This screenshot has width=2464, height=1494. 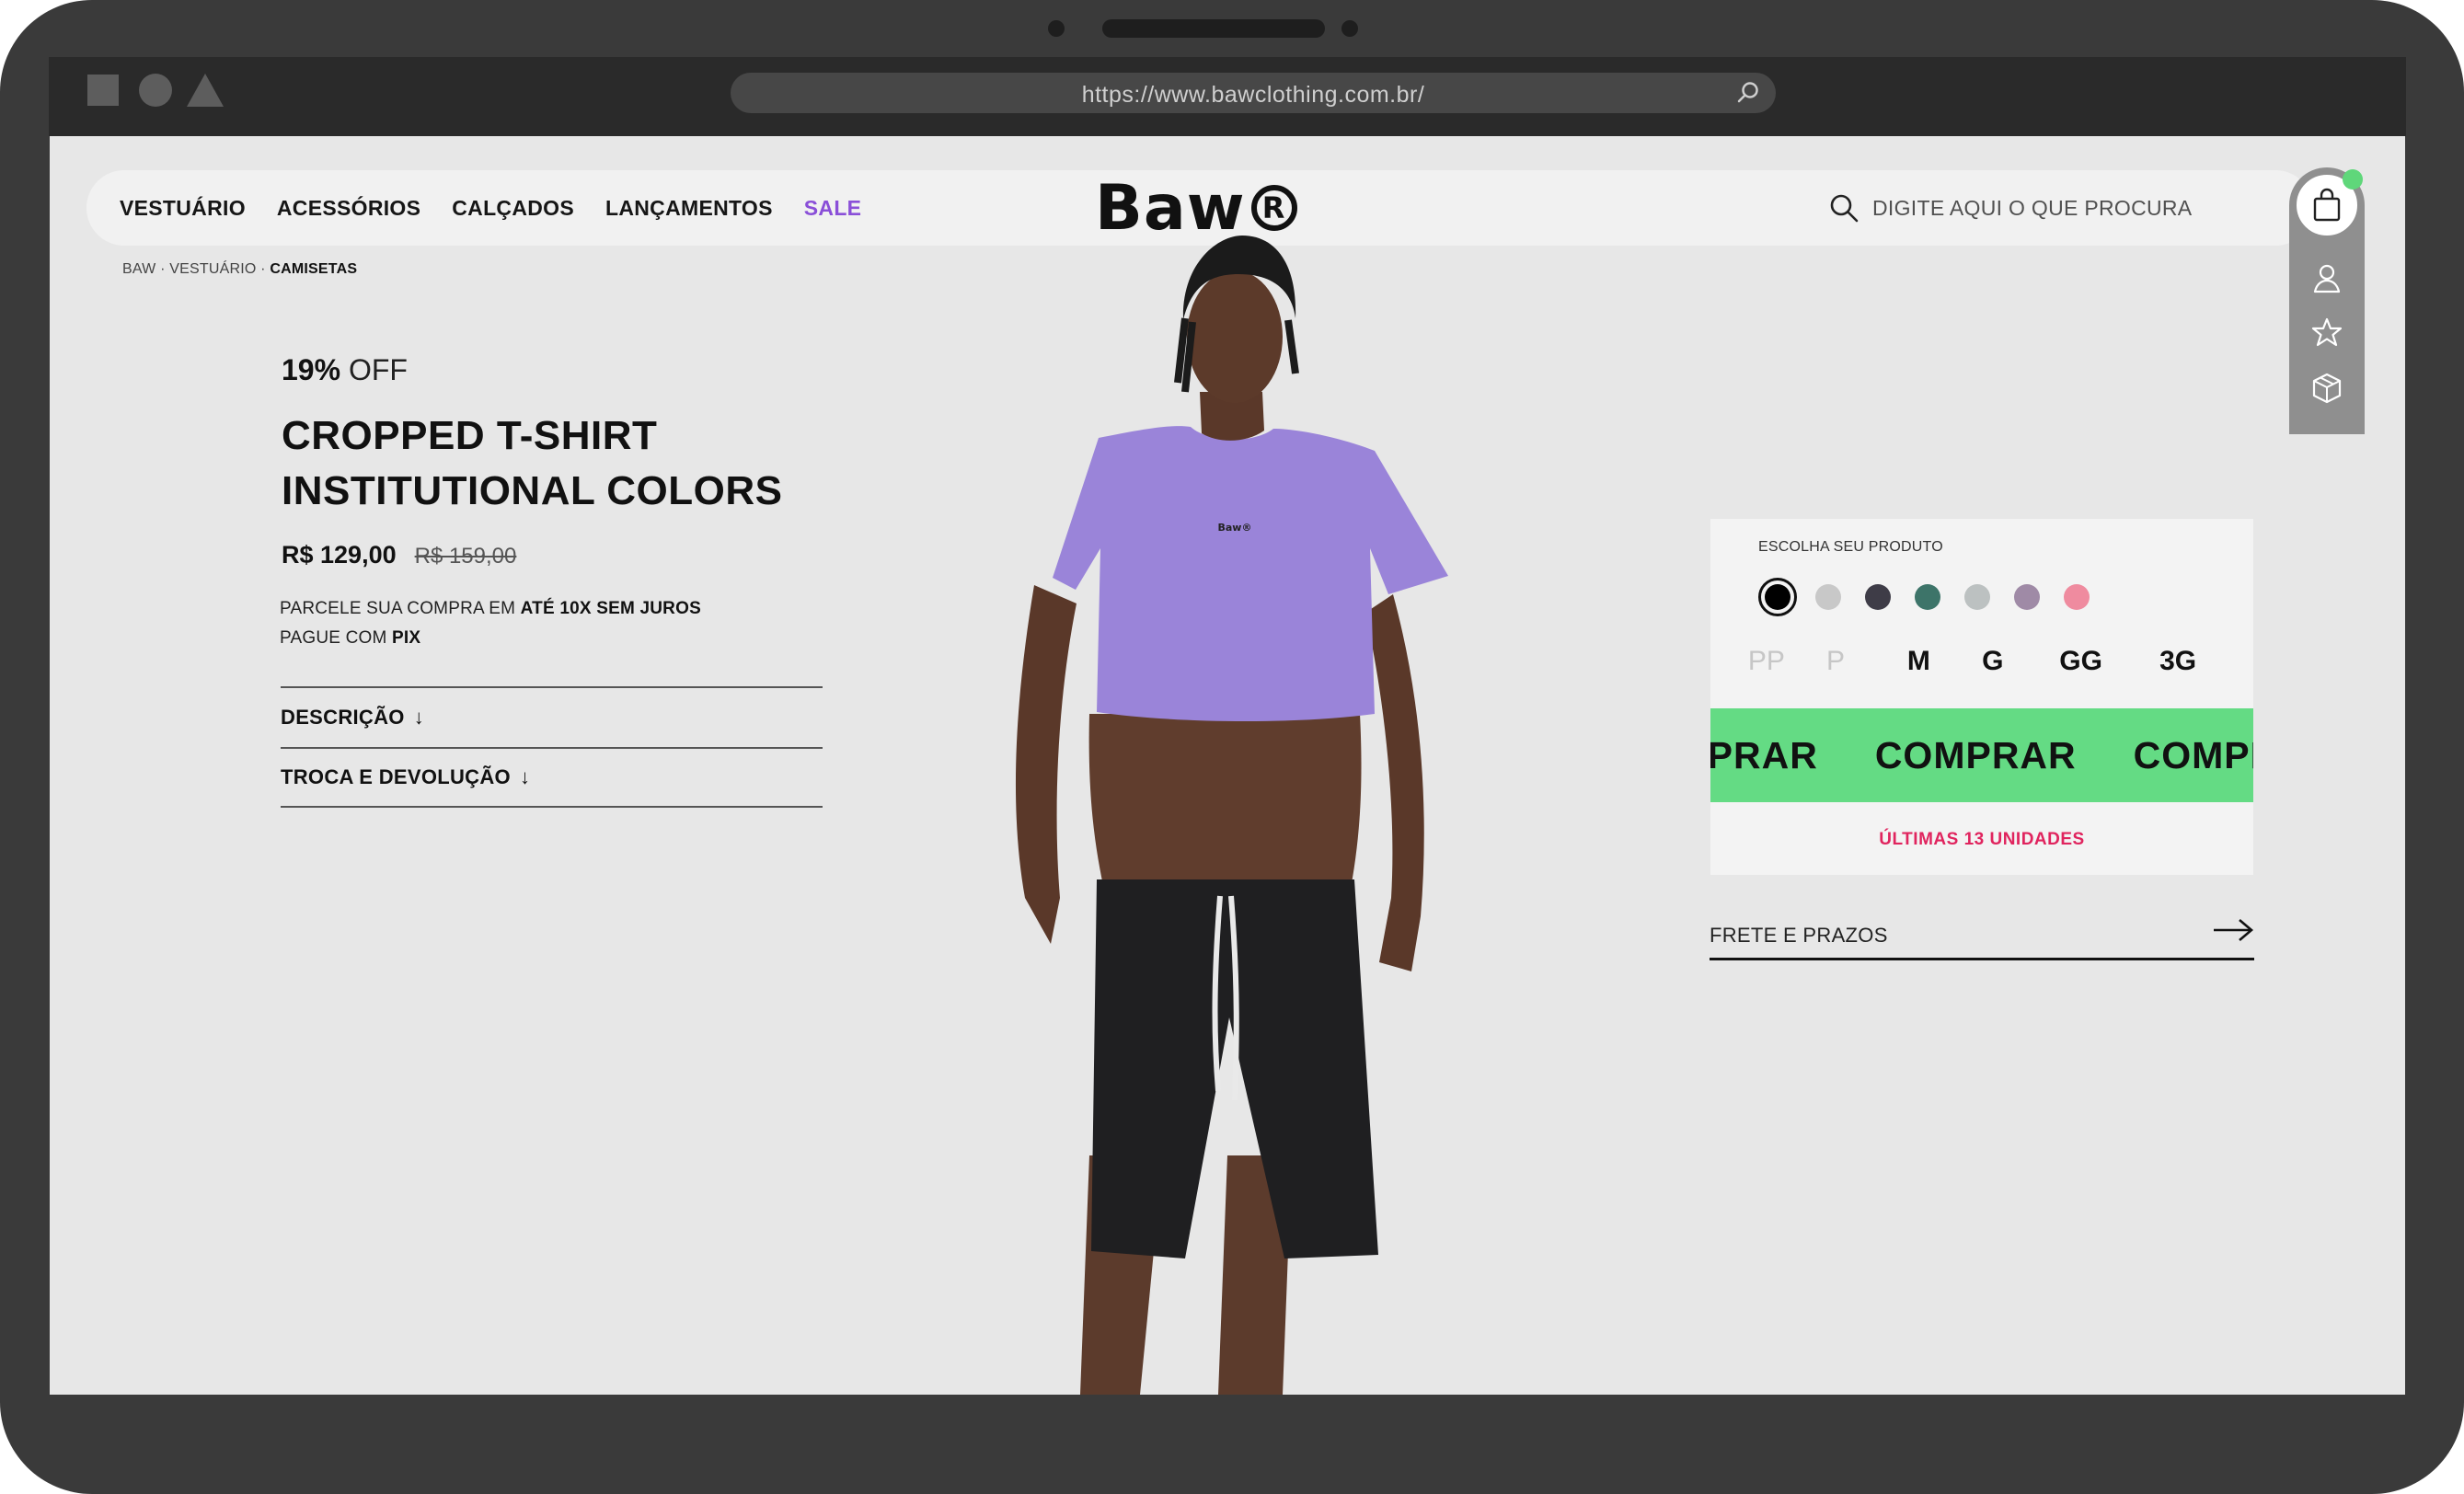 I want to click on buy-button: COMPRARCOMPRARCOMPRARCOMPRAR, so click(x=1981, y=755).